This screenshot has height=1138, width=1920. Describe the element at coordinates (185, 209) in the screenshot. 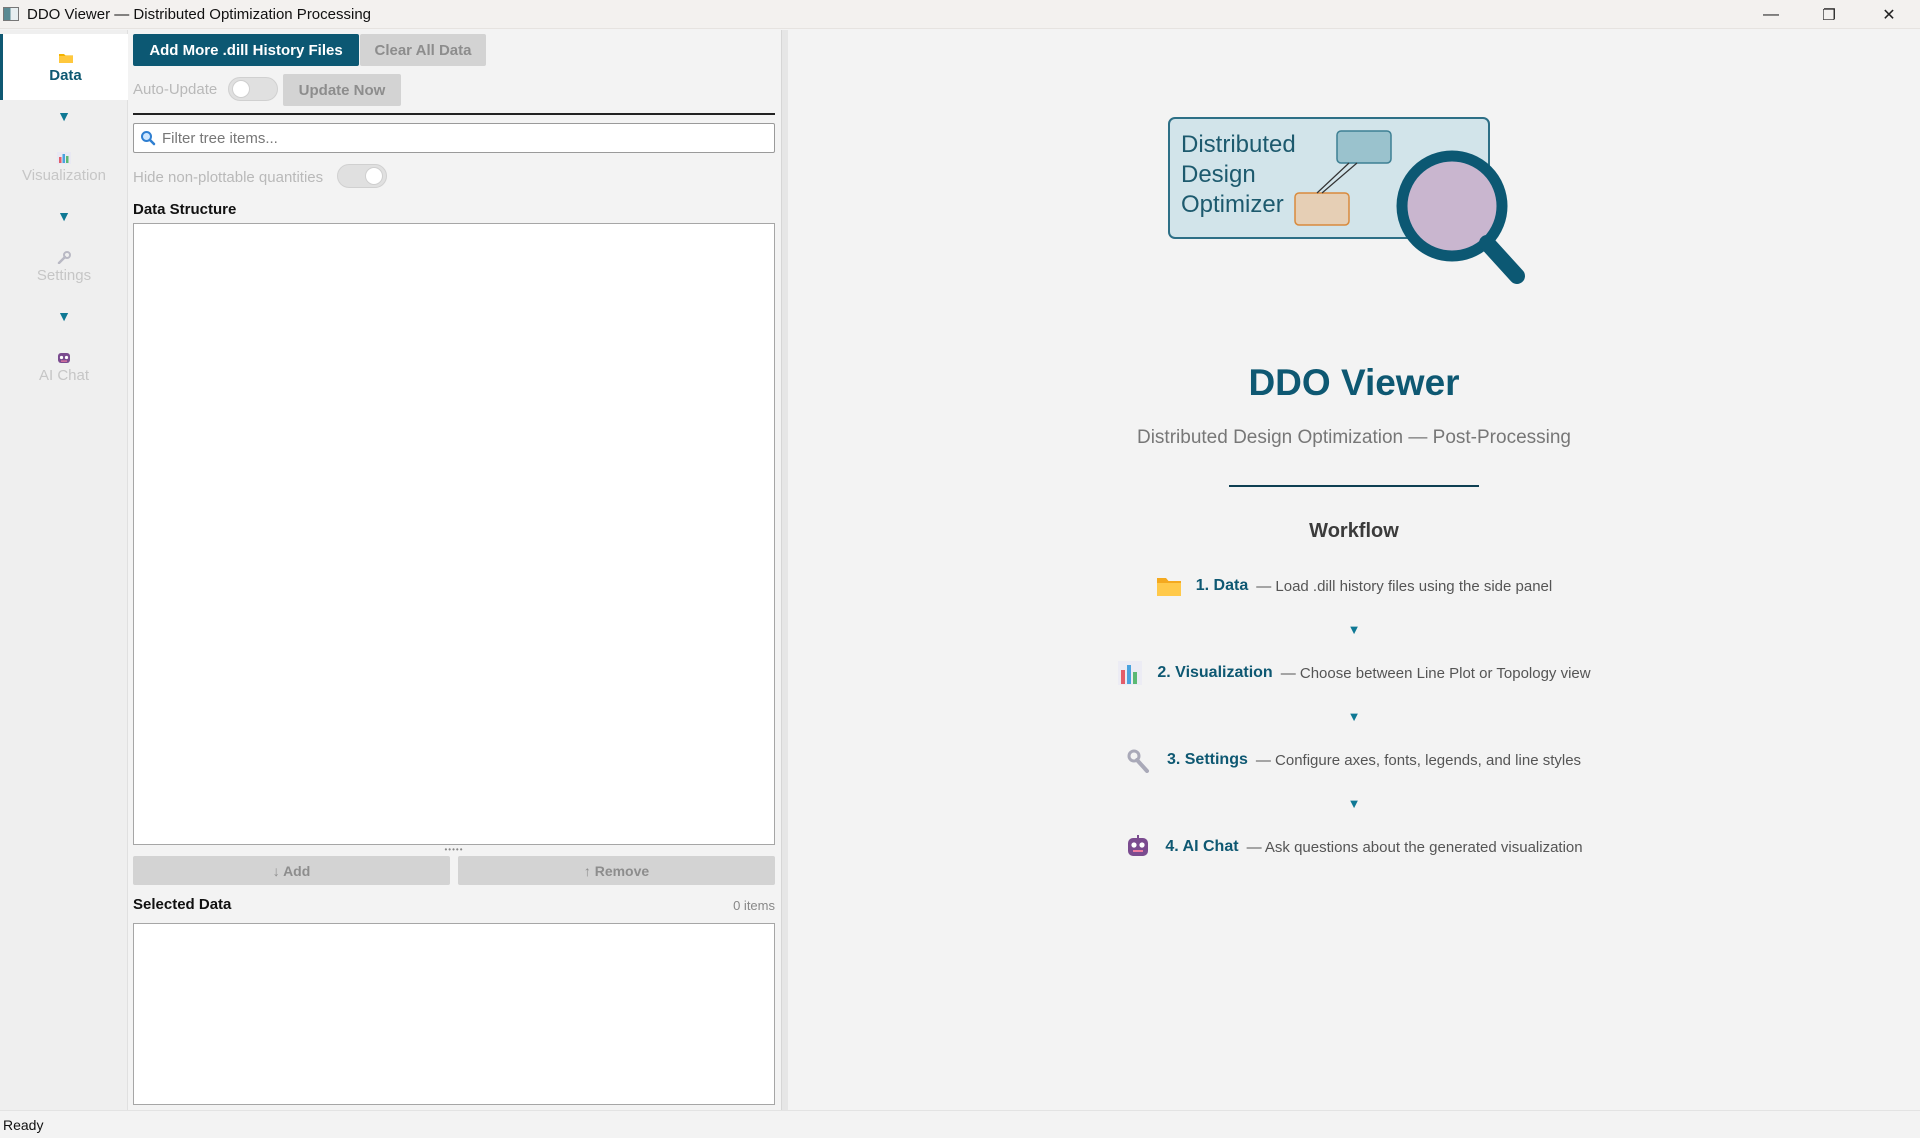

I see `data-structure-title: Data Structure` at that location.